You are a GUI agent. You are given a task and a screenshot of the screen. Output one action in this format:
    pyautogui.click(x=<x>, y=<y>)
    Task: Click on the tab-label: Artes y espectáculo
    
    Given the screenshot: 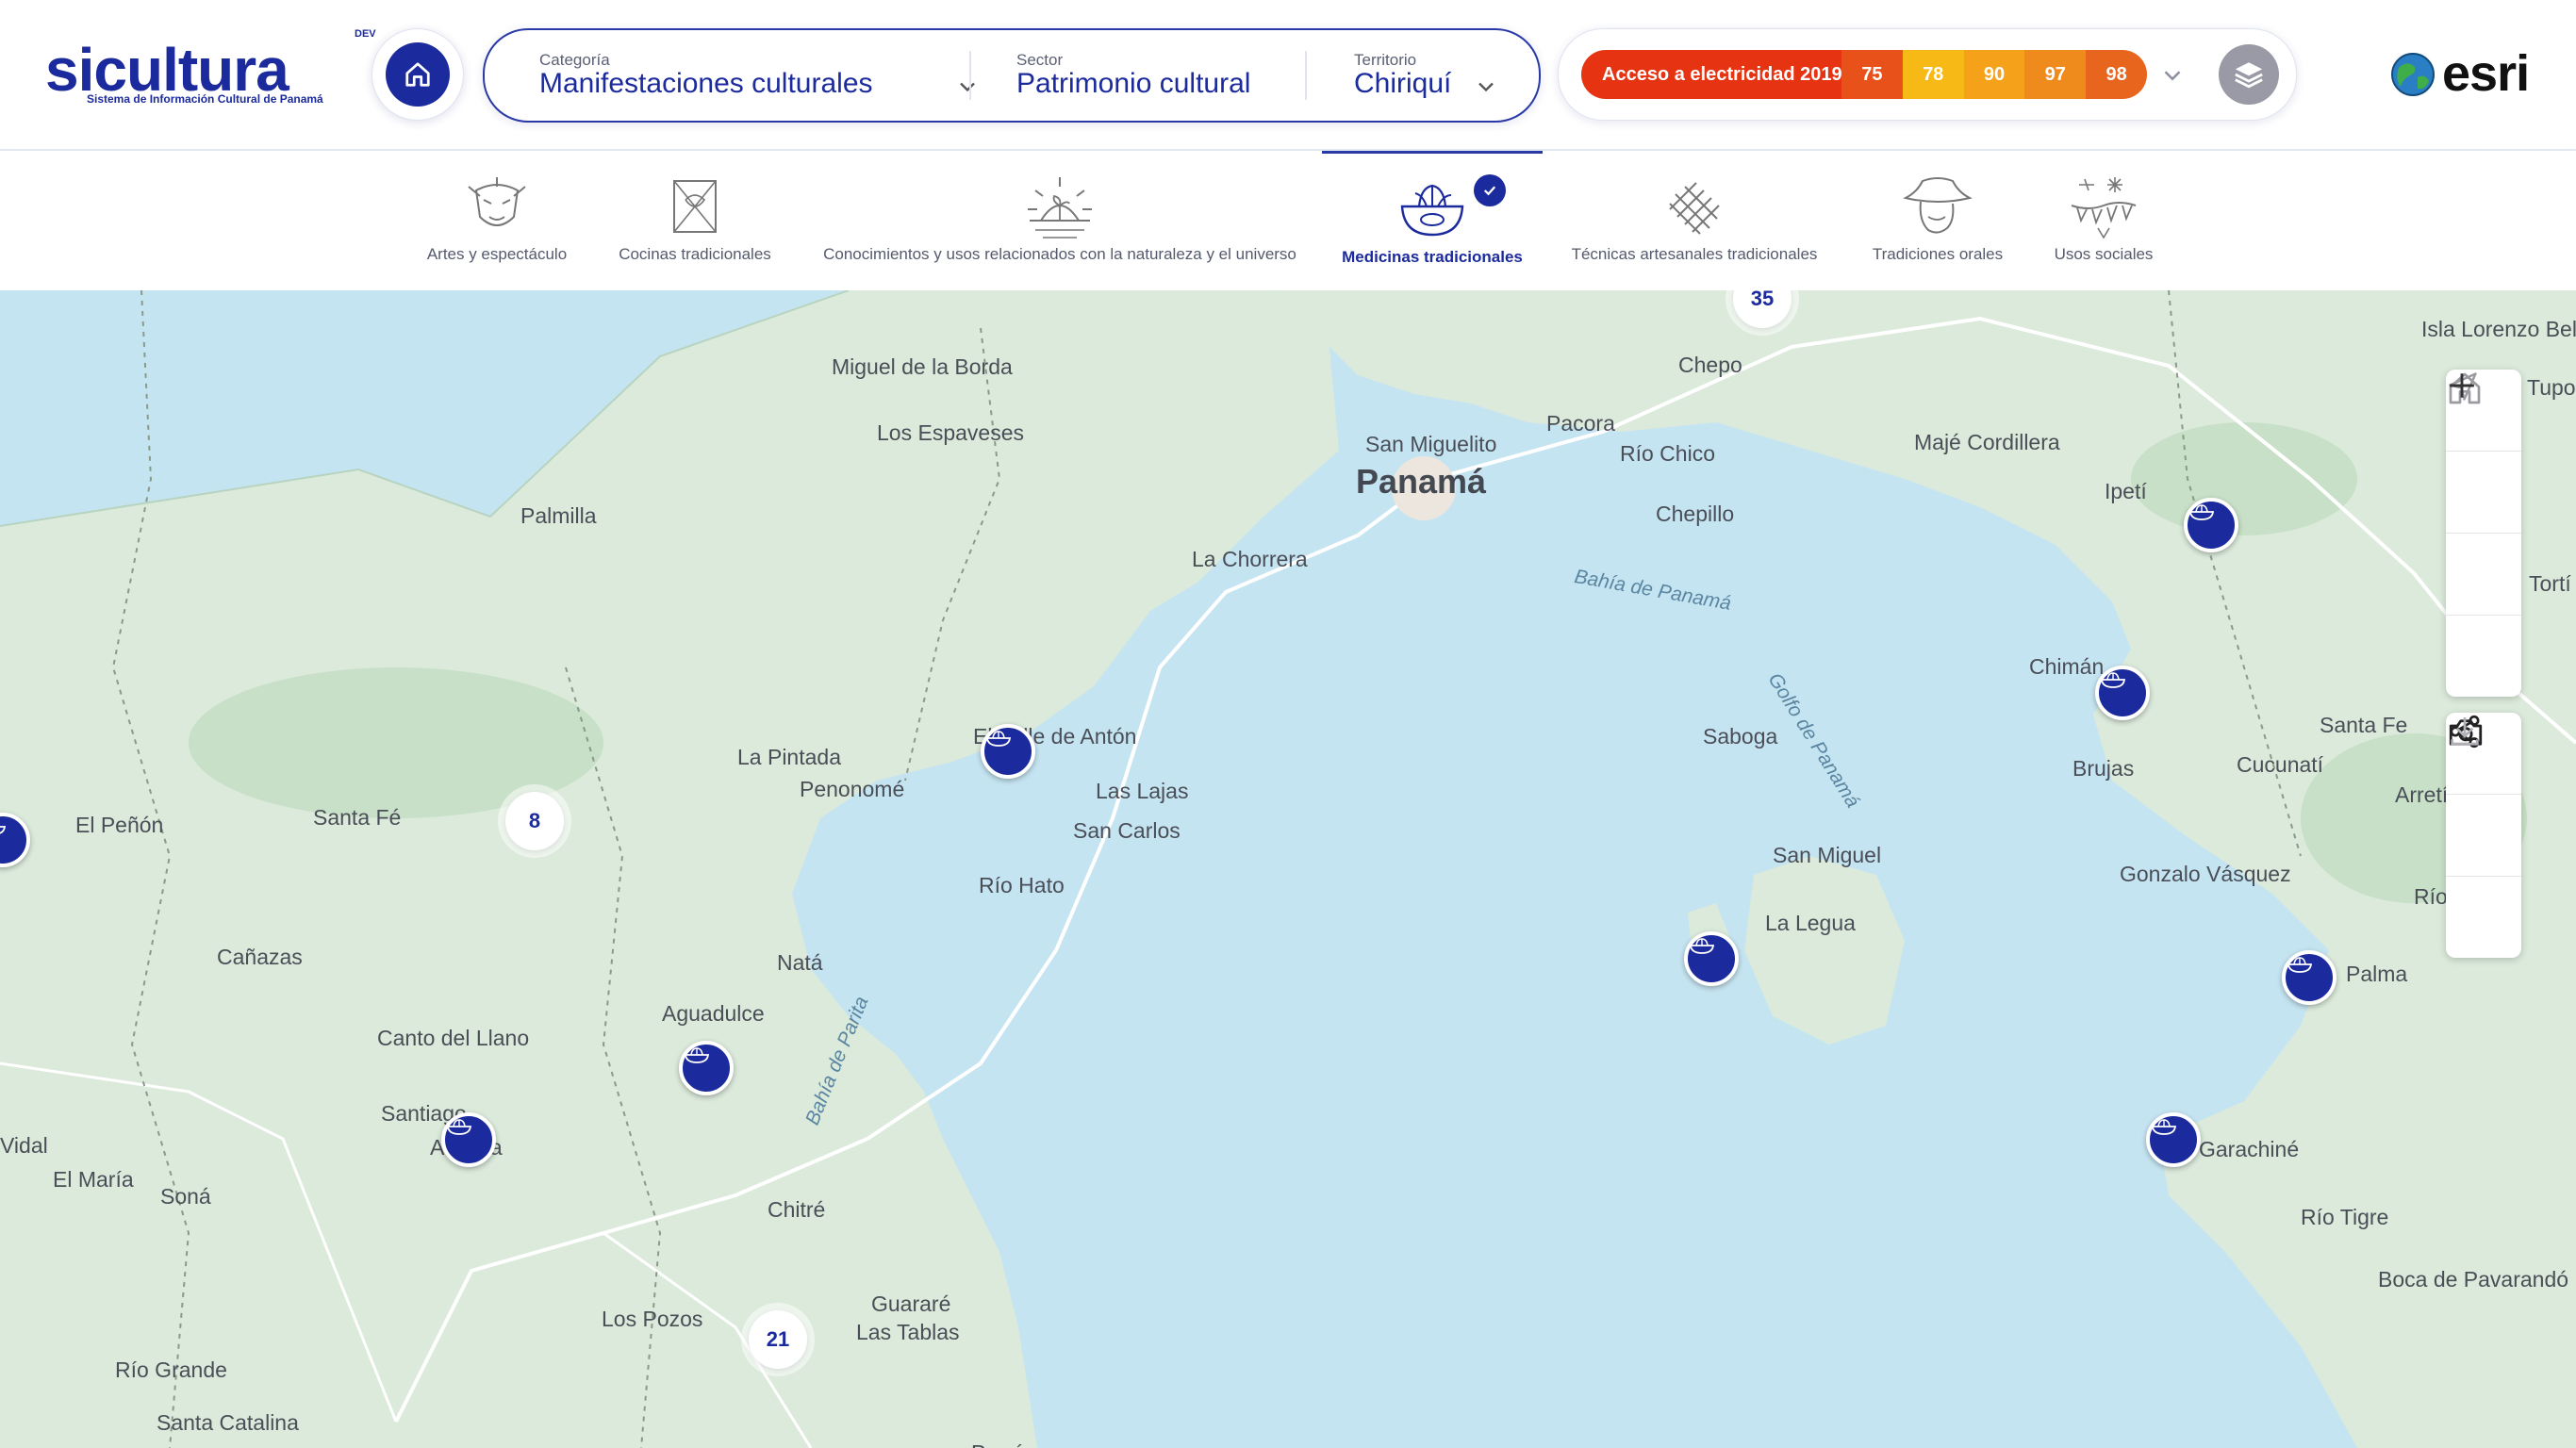 What is the action you would take?
    pyautogui.click(x=497, y=254)
    